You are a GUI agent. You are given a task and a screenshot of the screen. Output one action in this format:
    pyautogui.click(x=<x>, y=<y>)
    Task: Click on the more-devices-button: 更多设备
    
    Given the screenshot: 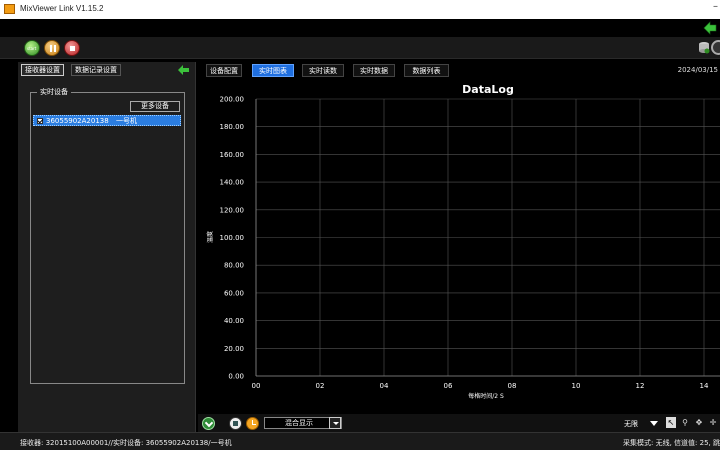 What is the action you would take?
    pyautogui.click(x=155, y=106)
    